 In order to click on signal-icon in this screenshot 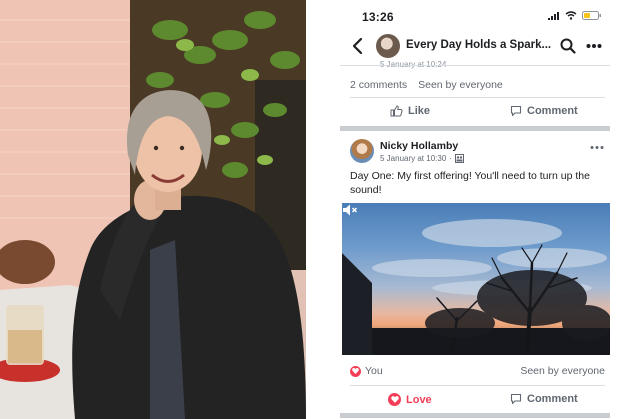, I will do `click(553, 15)`.